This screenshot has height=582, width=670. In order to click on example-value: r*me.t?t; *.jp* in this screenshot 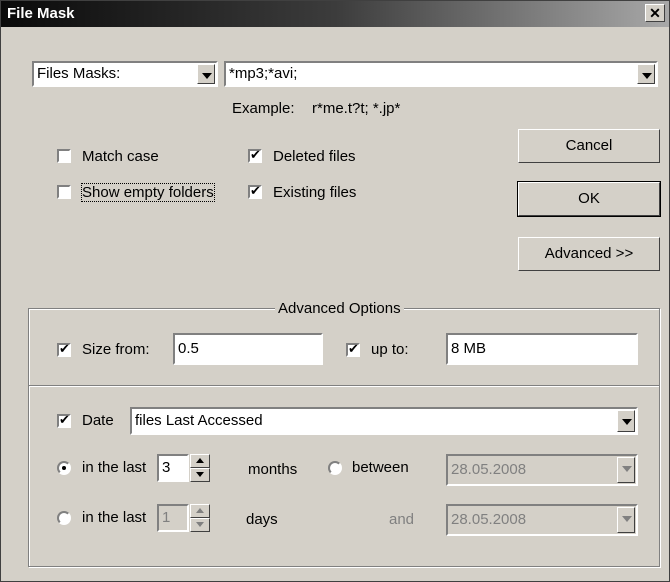, I will do `click(356, 108)`.